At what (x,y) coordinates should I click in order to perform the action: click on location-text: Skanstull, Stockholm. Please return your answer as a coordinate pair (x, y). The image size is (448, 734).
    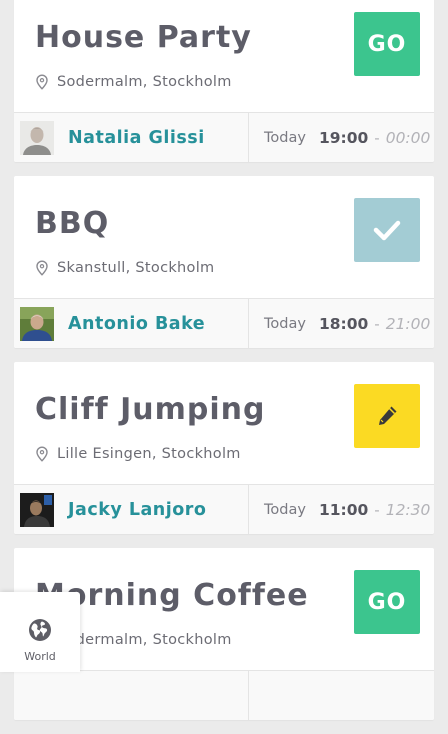
    Looking at the image, I should click on (136, 268).